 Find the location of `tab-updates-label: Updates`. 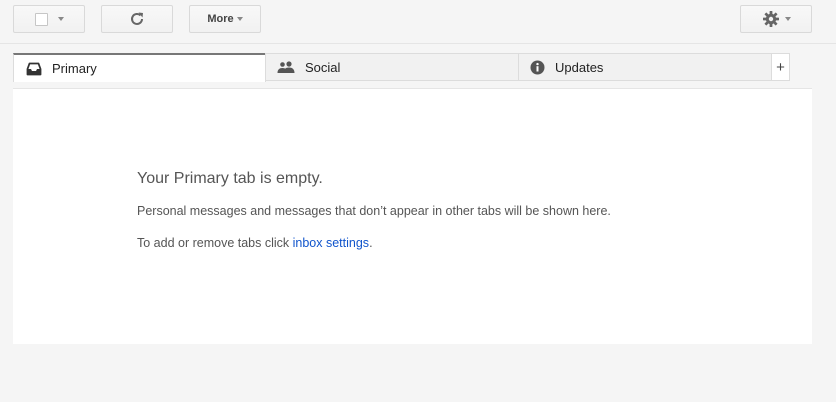

tab-updates-label: Updates is located at coordinates (579, 67).